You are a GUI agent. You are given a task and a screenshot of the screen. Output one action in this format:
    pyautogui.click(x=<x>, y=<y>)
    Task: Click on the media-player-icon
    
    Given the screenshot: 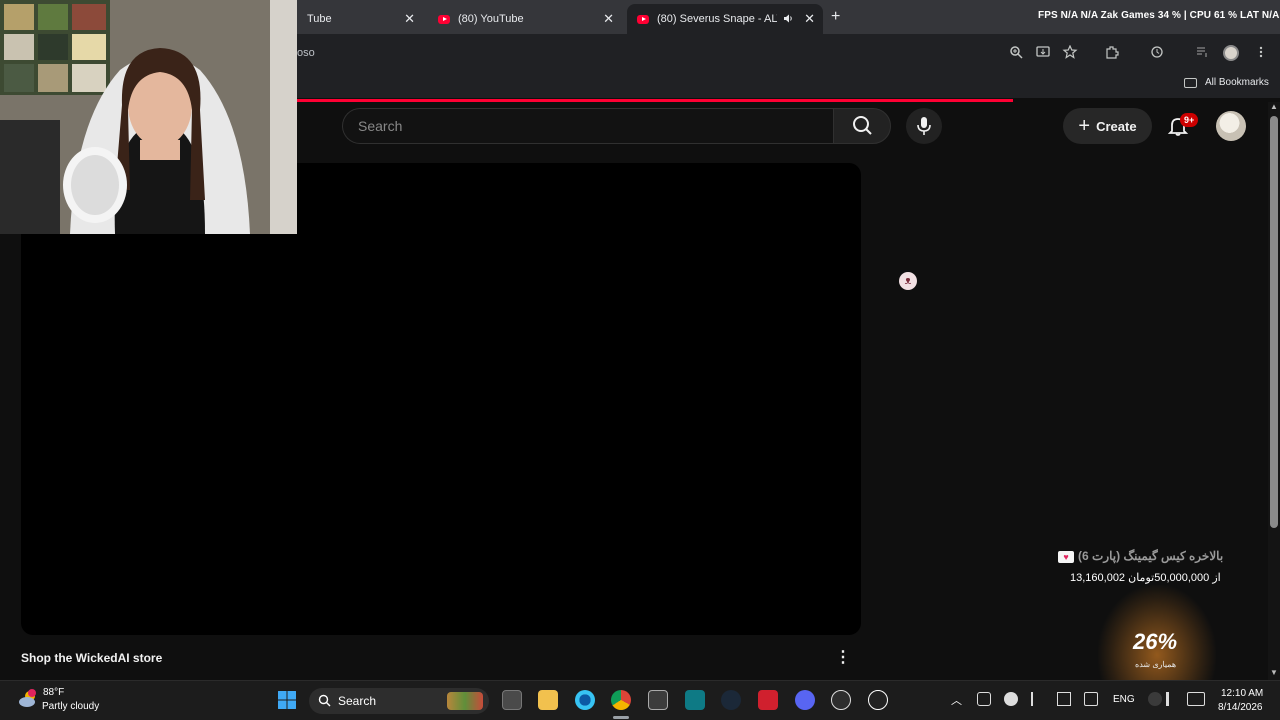 What is the action you would take?
    pyautogui.click(x=878, y=700)
    